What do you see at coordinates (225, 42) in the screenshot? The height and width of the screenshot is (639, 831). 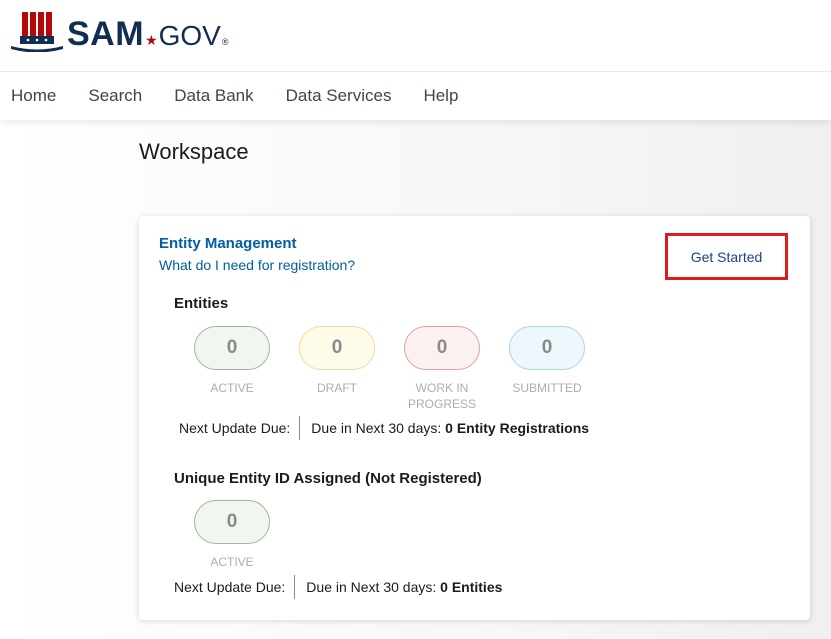 I see `registered-mark: ®` at bounding box center [225, 42].